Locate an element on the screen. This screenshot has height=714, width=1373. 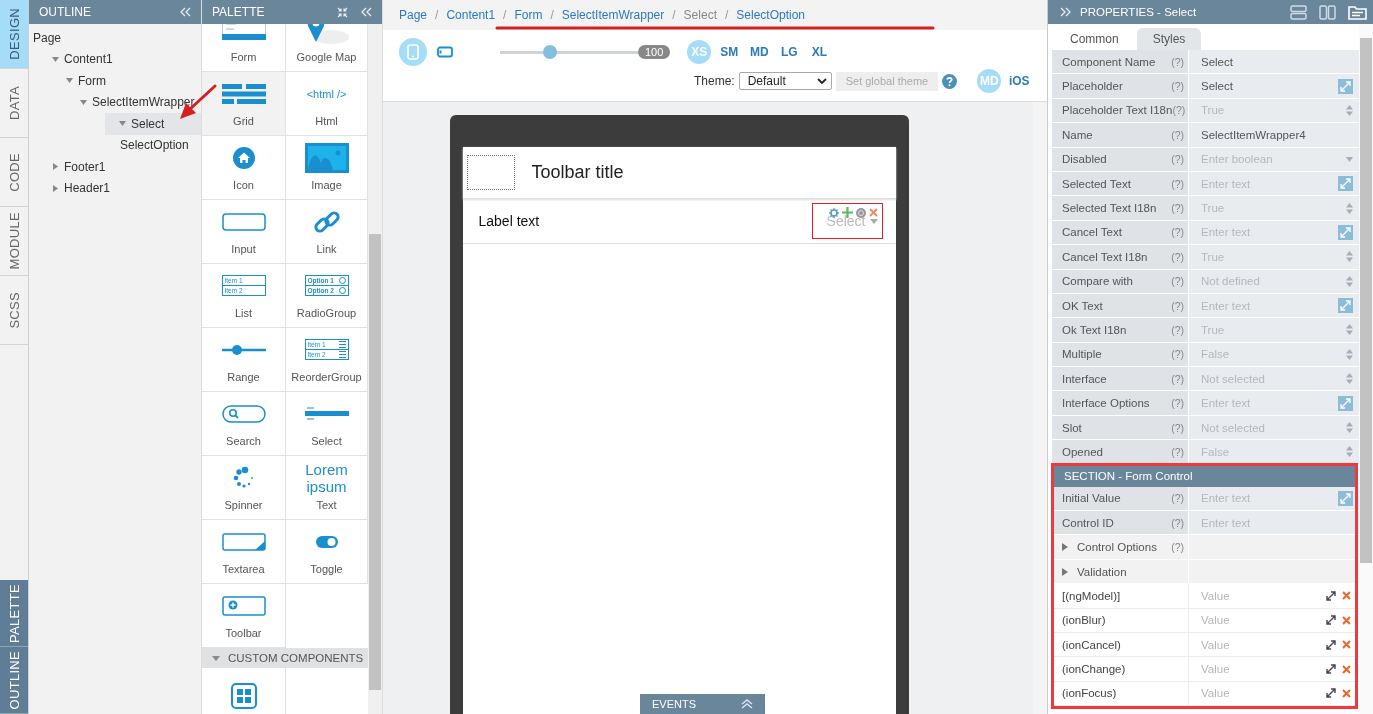
palette-item: Range is located at coordinates (244, 360).